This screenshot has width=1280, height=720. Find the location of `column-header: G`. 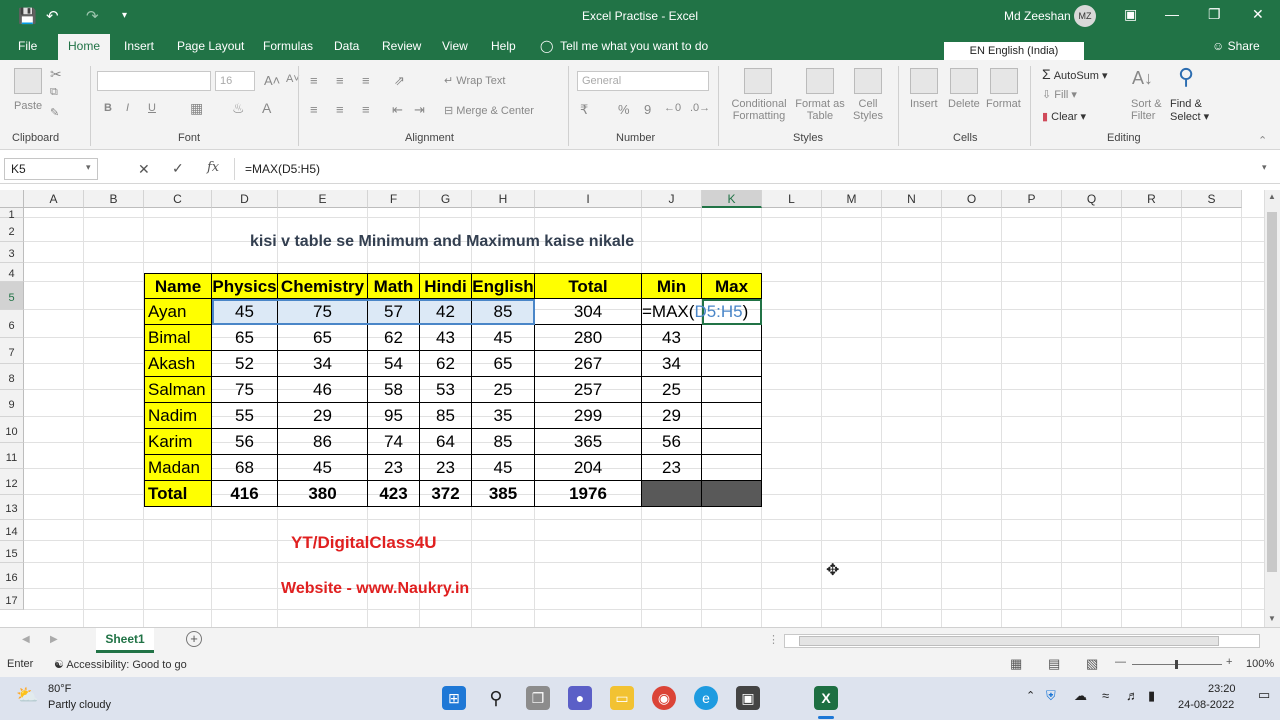

column-header: G is located at coordinates (446, 199).